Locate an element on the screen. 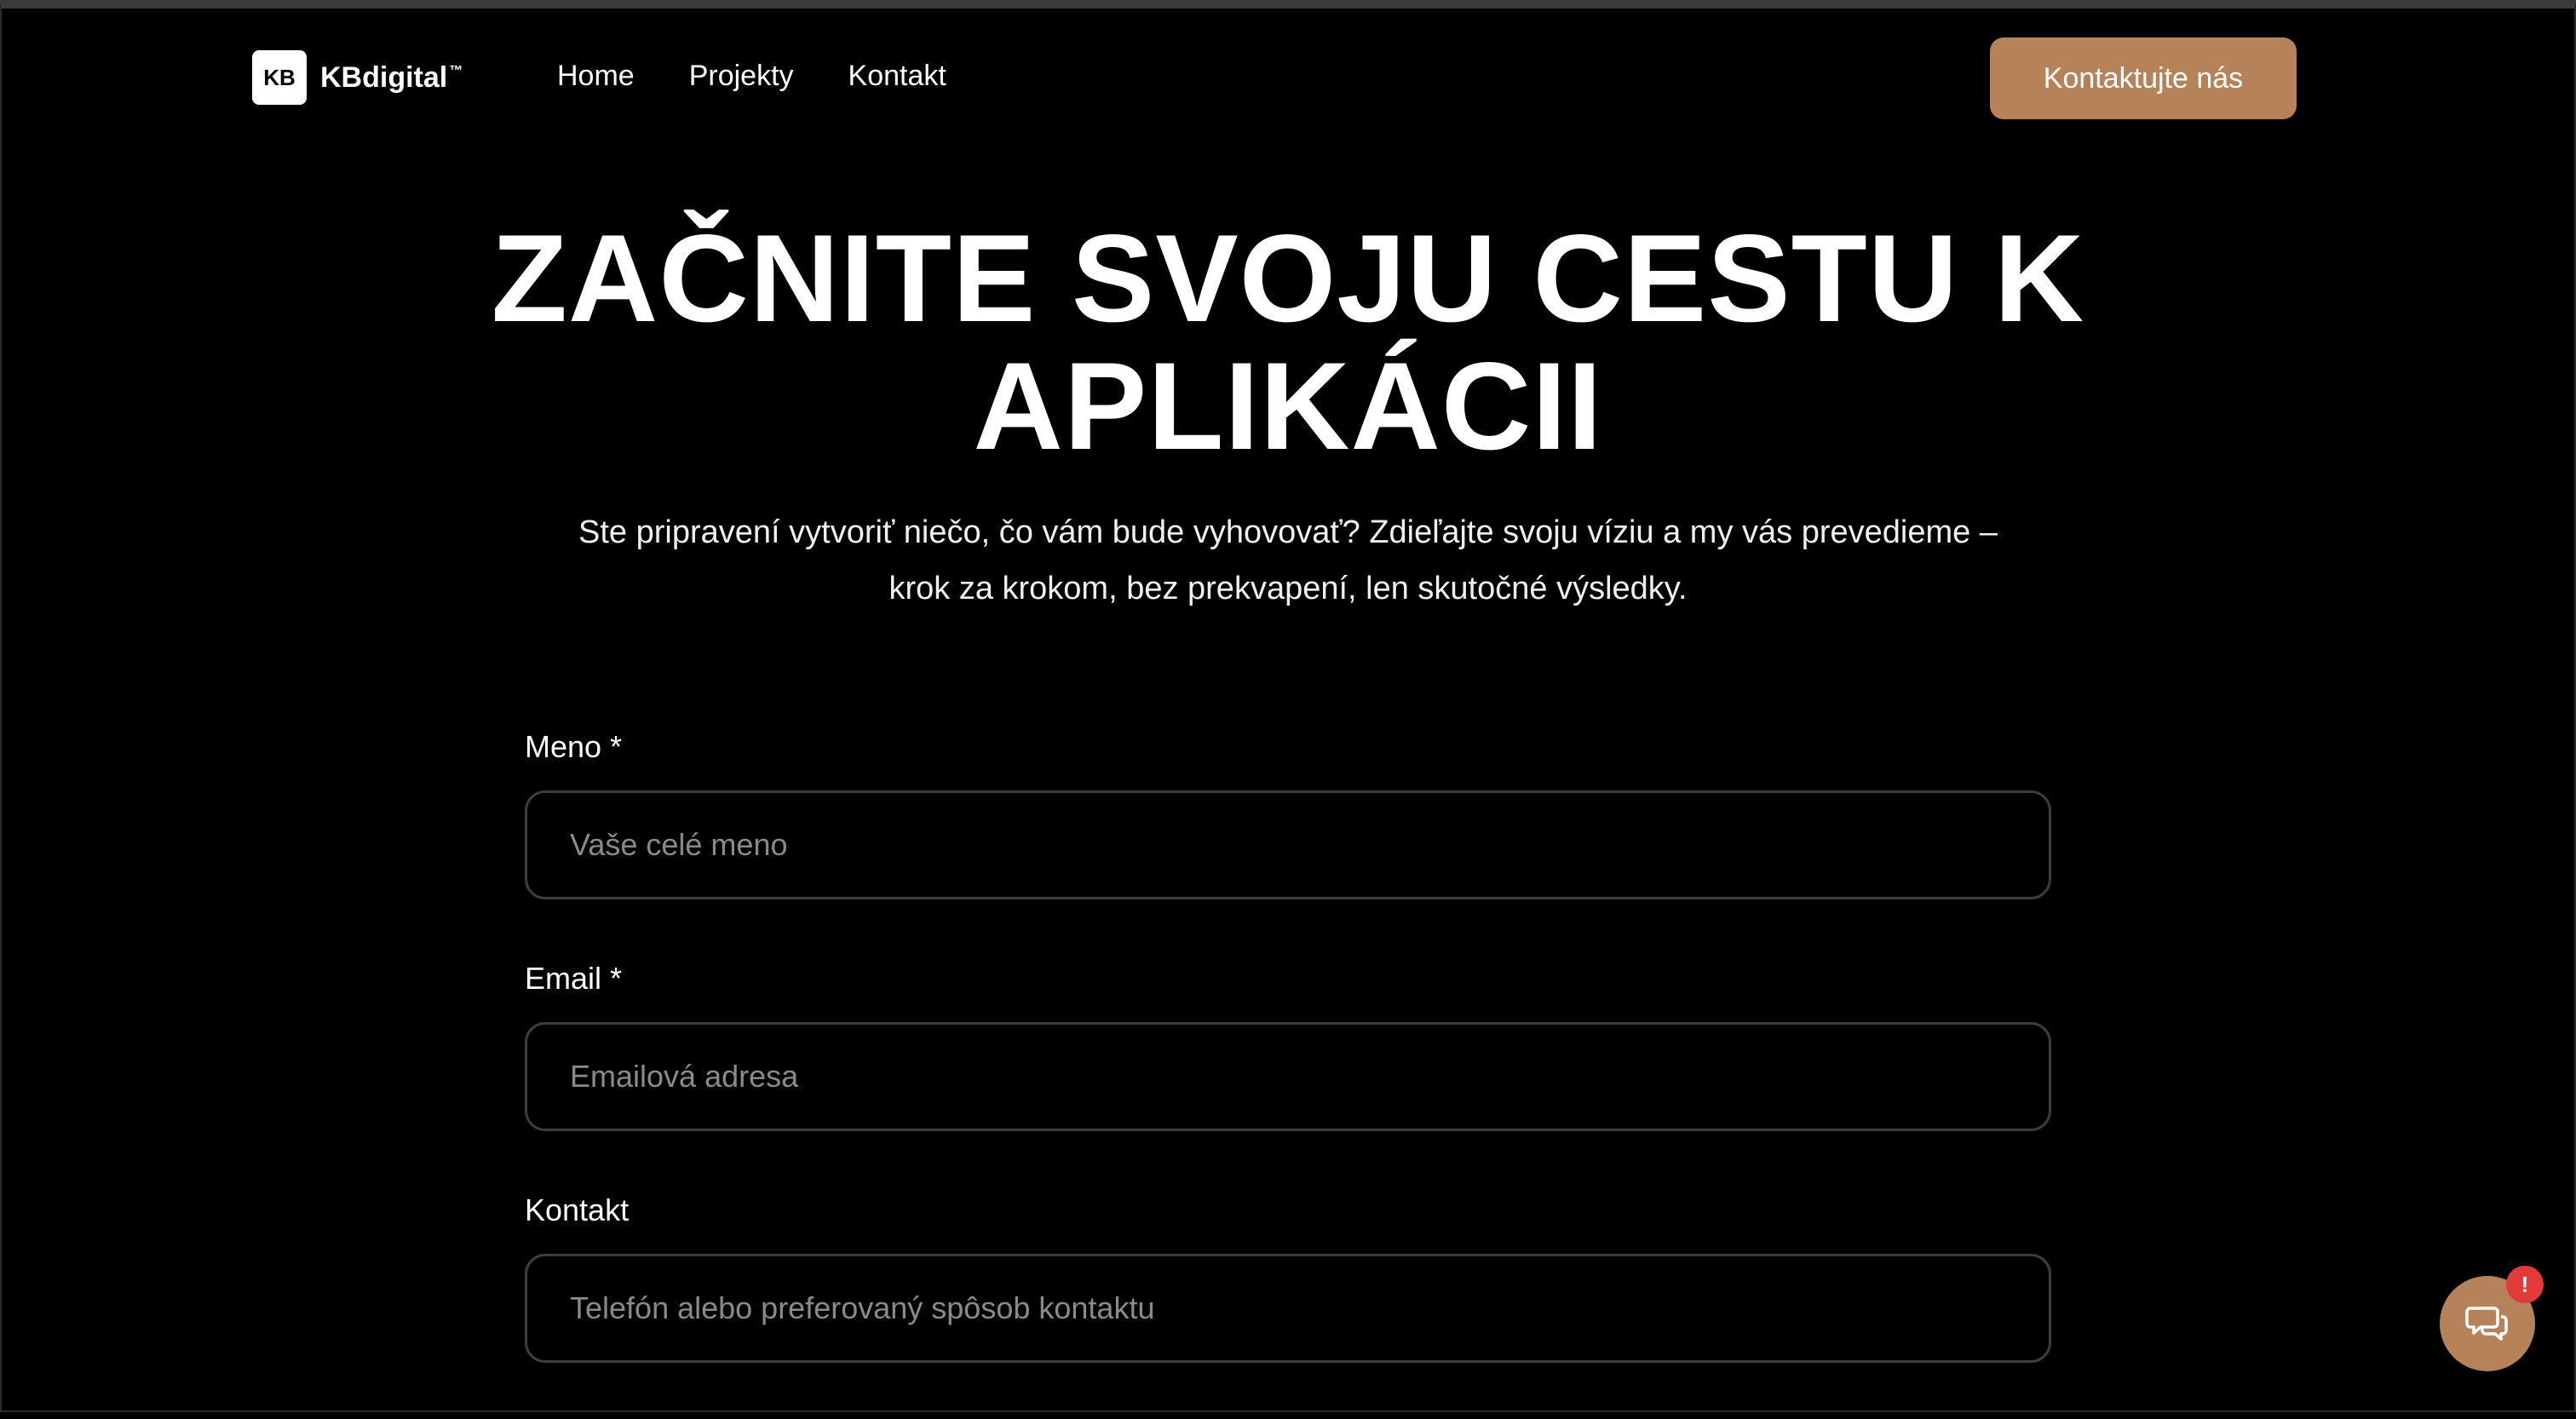 This screenshot has height=1419, width=2576. main-nav: Home Projekty Kontakt is located at coordinates (752, 77).